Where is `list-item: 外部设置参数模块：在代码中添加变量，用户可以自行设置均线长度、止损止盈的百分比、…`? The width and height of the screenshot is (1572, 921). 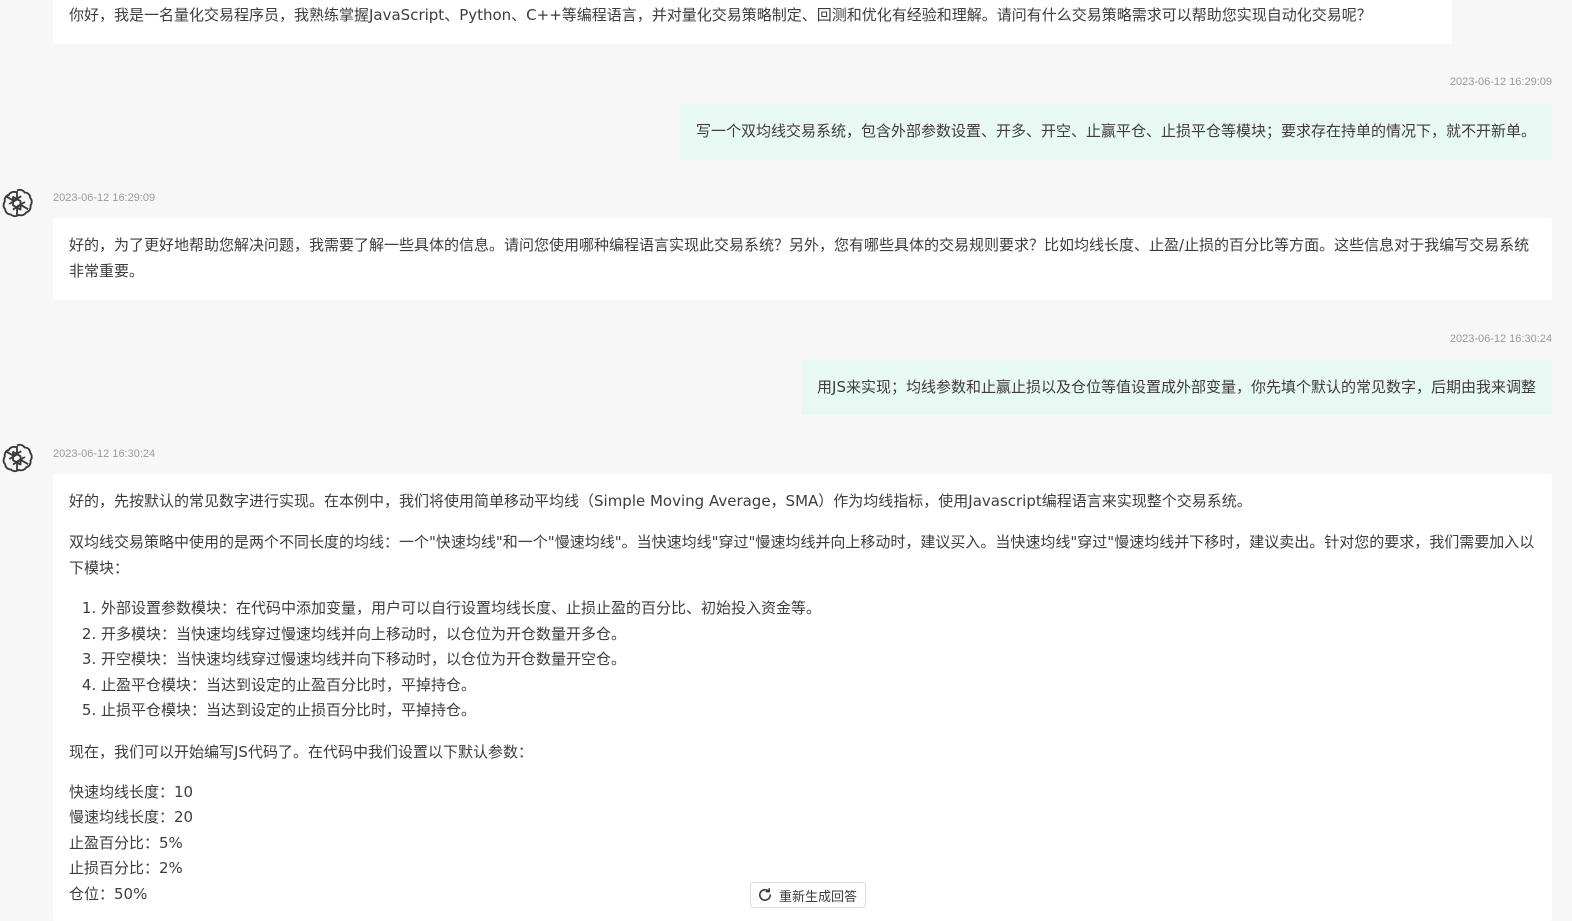
list-item: 外部设置参数模块：在代码中添加变量，用户可以自行设置均线长度、止损止盈的百分比、… is located at coordinates (818, 609).